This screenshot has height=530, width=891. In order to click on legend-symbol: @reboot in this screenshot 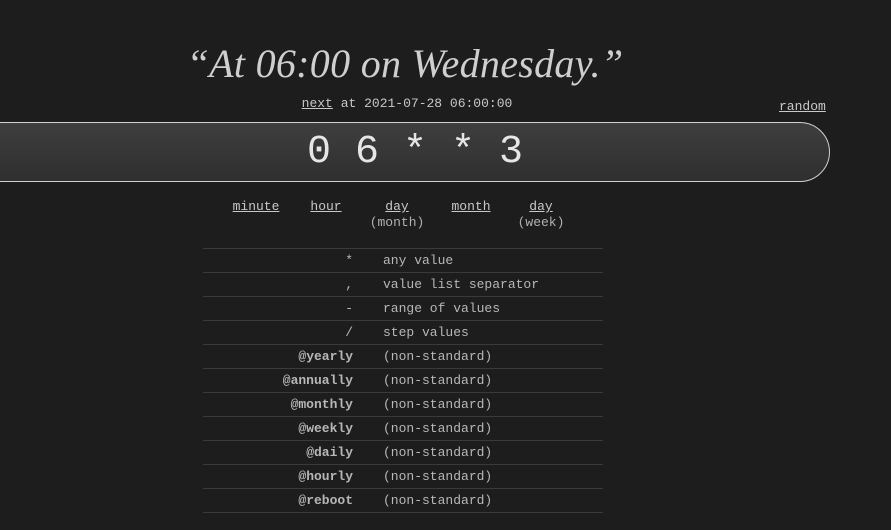, I will do `click(293, 500)`.